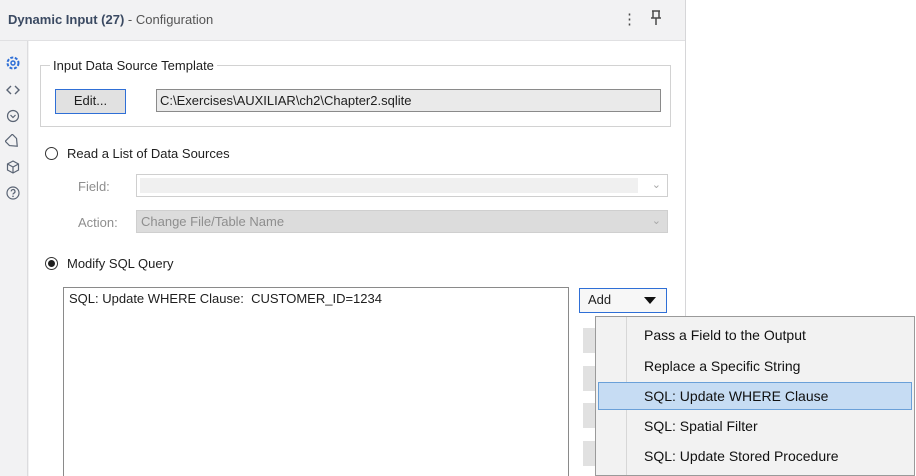 Image resolution: width=916 pixels, height=476 pixels. I want to click on field-dropdown: ⌄, so click(402, 185).